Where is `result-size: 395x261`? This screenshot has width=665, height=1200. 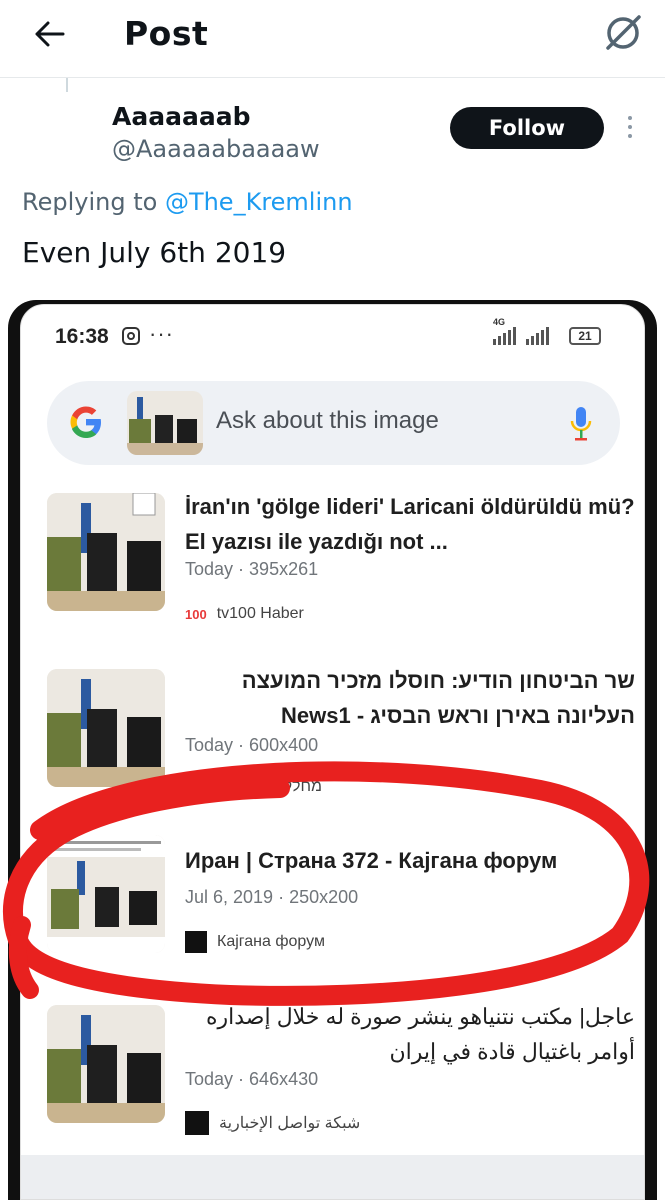
result-size: 395x261 is located at coordinates (284, 569).